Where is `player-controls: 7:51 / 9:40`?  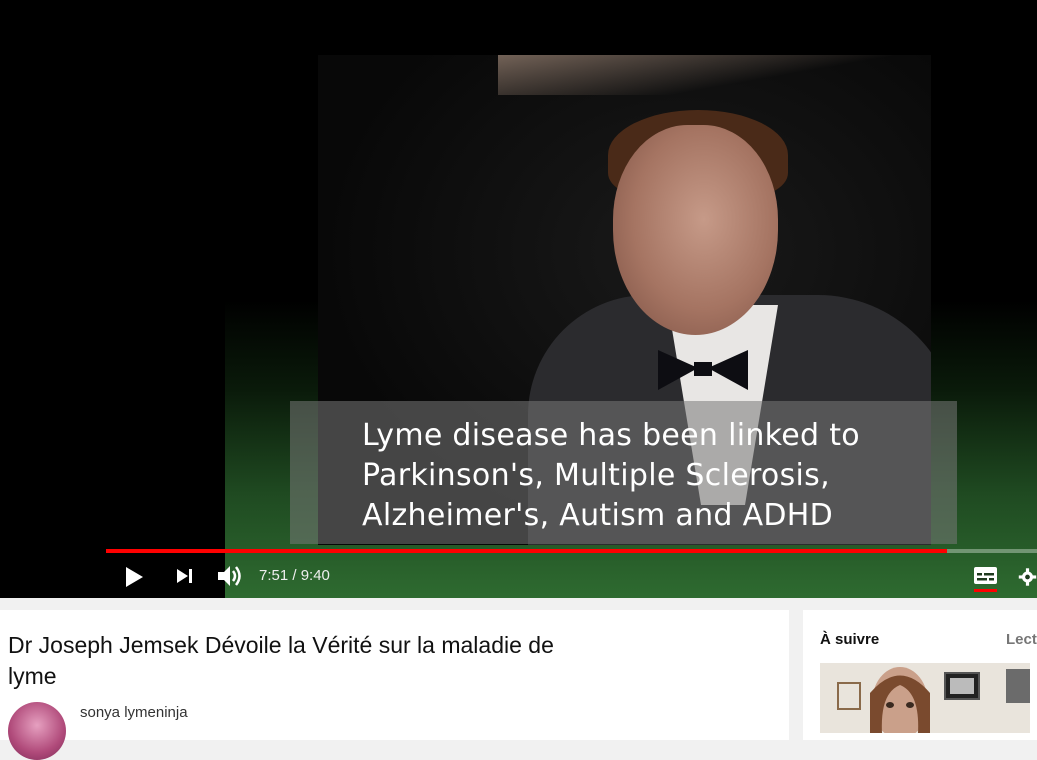 player-controls: 7:51 / 9:40 is located at coordinates (518, 576).